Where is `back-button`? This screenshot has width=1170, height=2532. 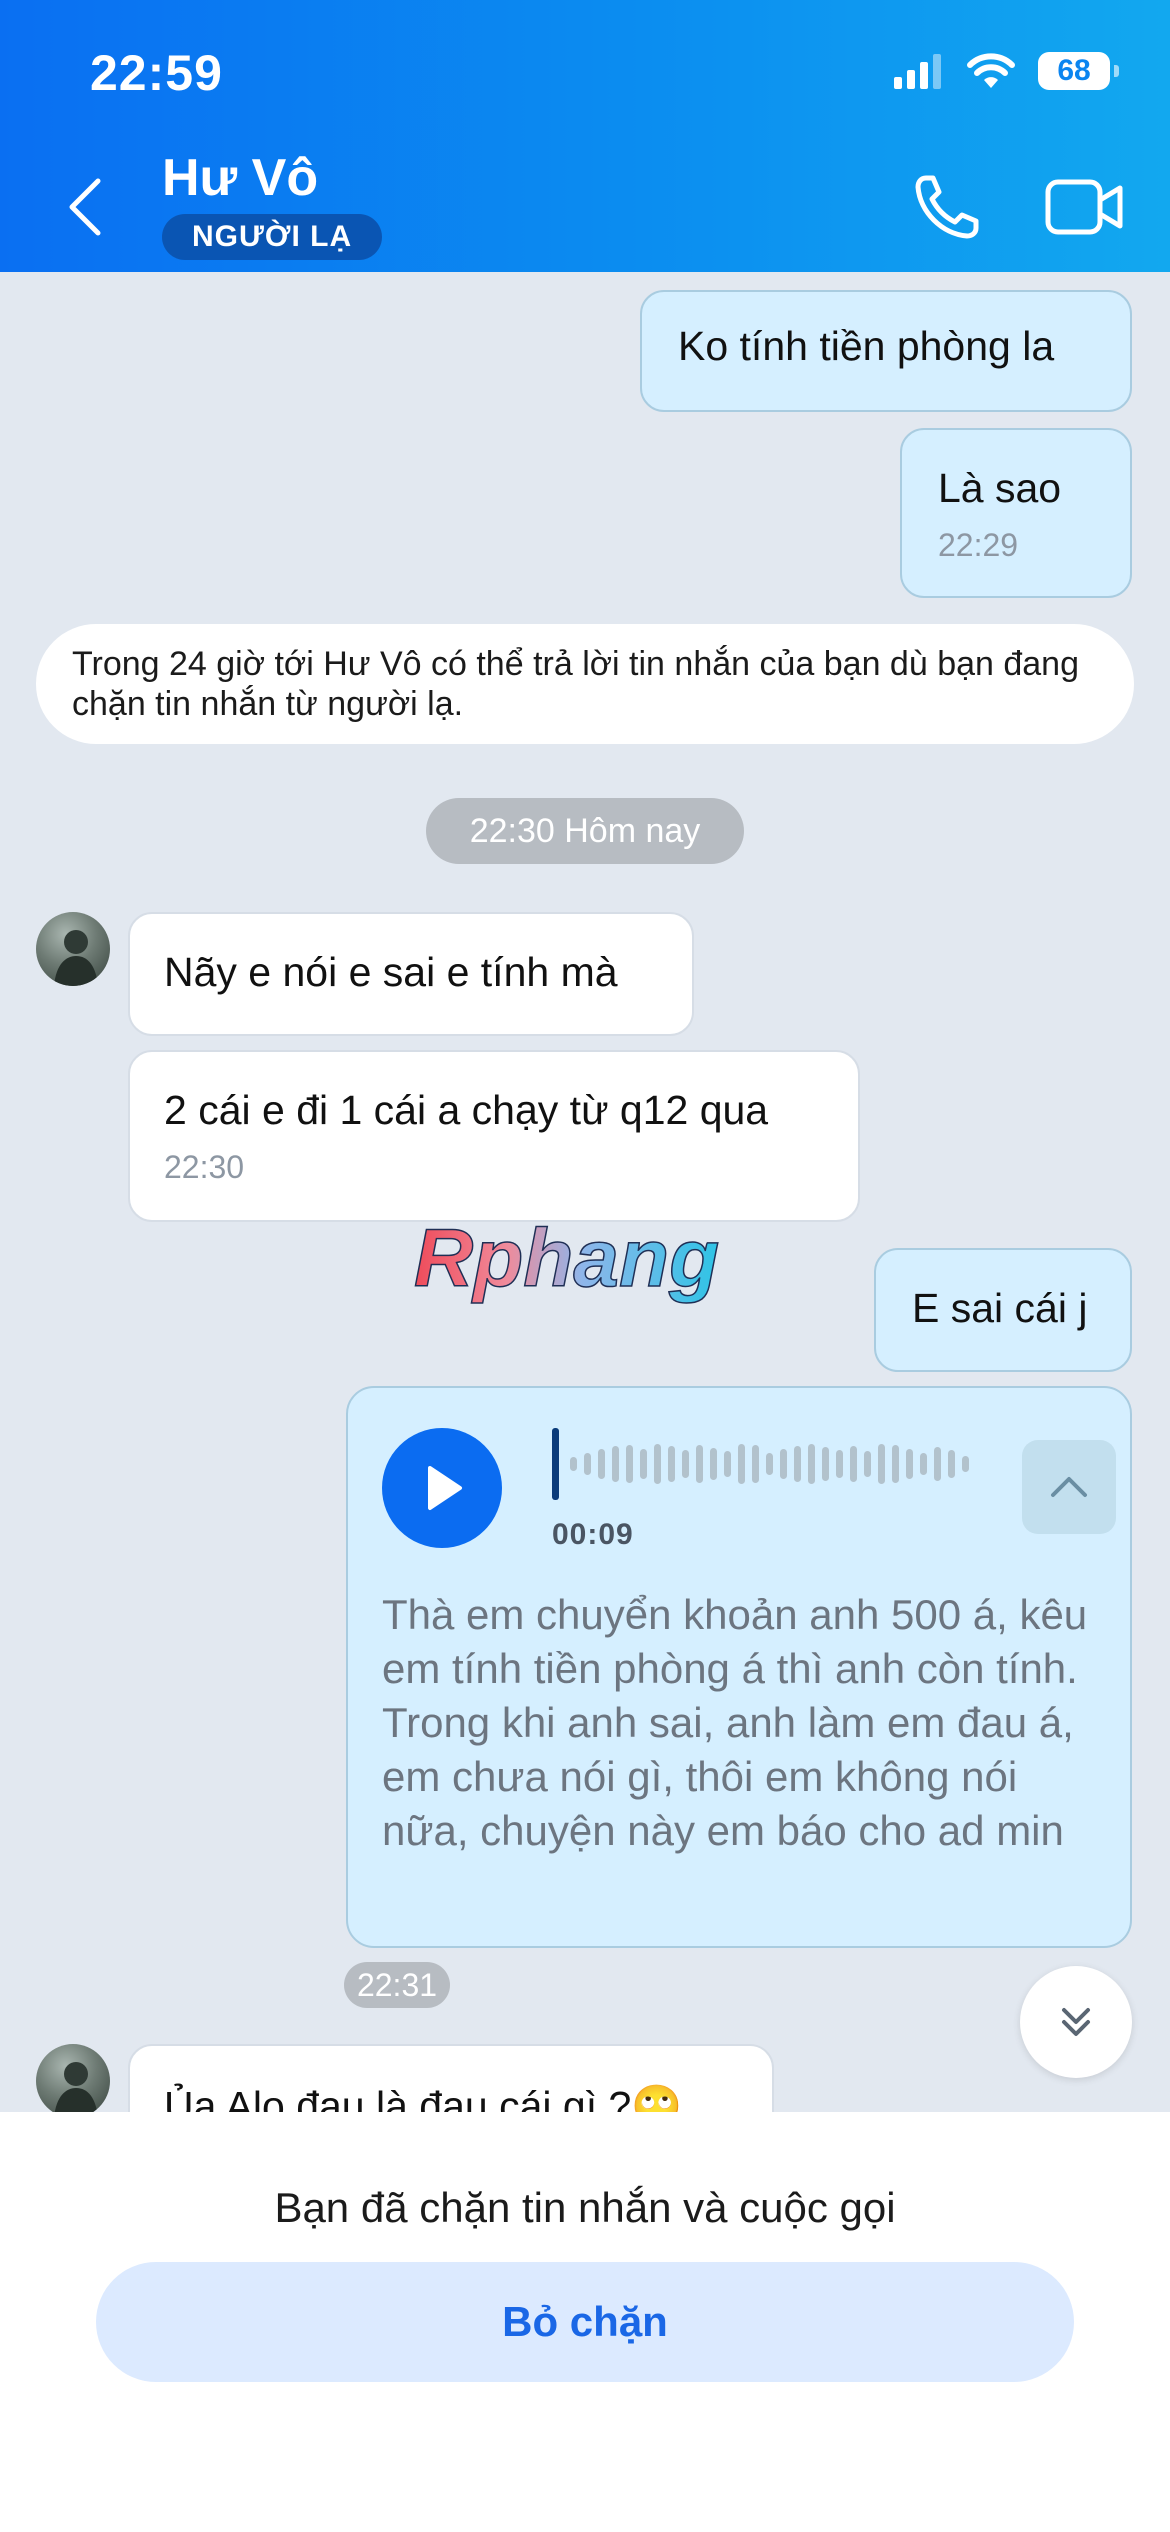
back-button is located at coordinates (88, 207).